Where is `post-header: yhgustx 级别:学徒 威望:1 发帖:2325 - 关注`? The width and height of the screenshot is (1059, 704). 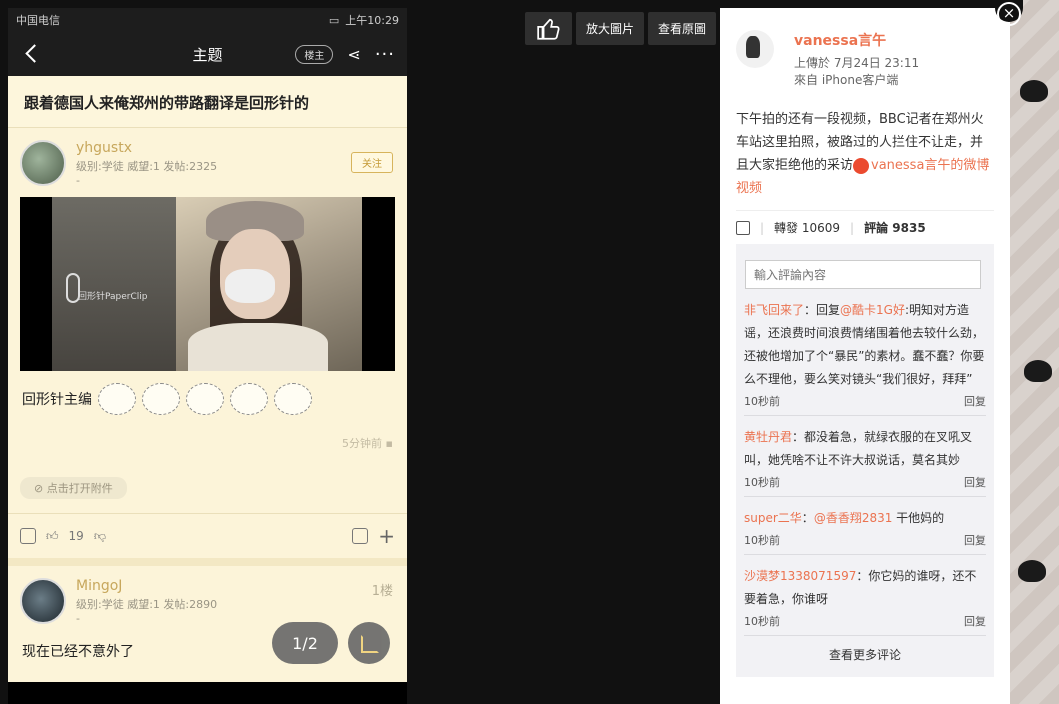
post-header: yhgustx 级别:学徒 威望:1 发帖:2325 - 关注 is located at coordinates (207, 162).